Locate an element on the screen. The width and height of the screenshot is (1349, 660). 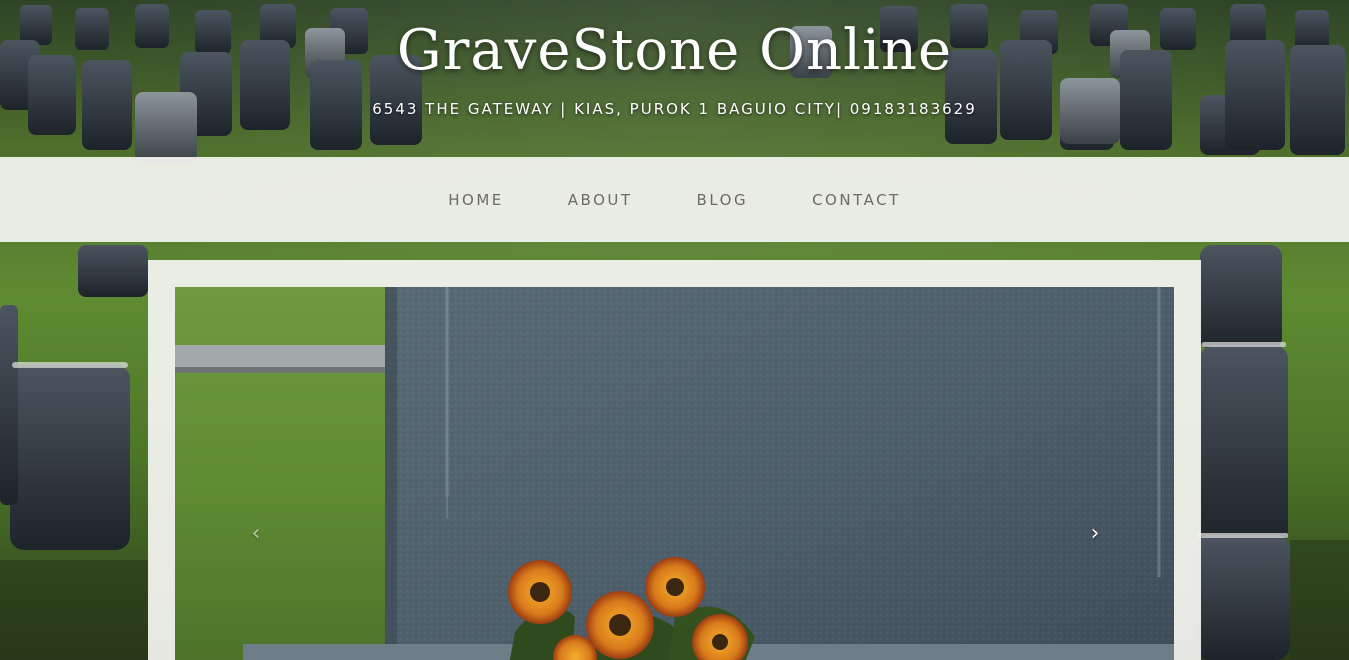
site-title: GraveStone Online is located at coordinates (674, 50).